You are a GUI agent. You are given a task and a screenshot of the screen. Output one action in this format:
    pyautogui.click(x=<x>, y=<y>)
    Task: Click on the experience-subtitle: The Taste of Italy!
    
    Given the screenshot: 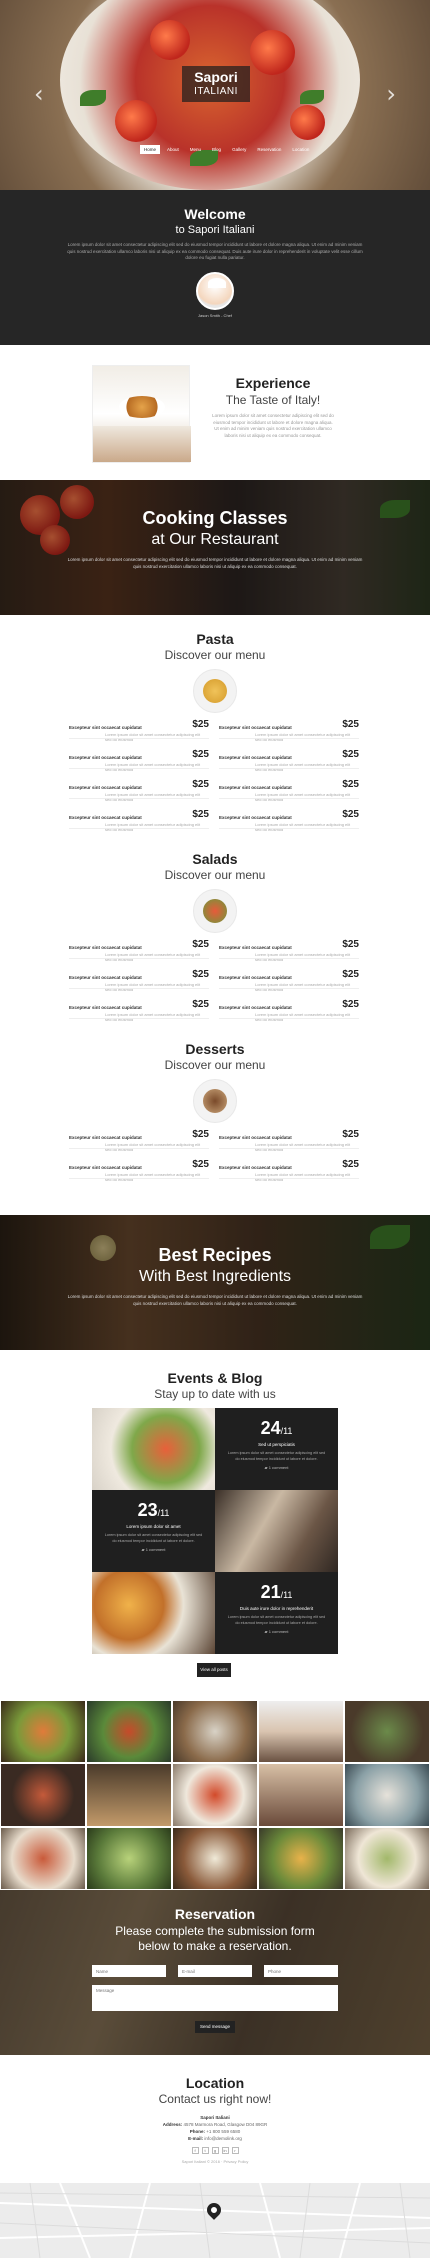 What is the action you would take?
    pyautogui.click(x=273, y=400)
    